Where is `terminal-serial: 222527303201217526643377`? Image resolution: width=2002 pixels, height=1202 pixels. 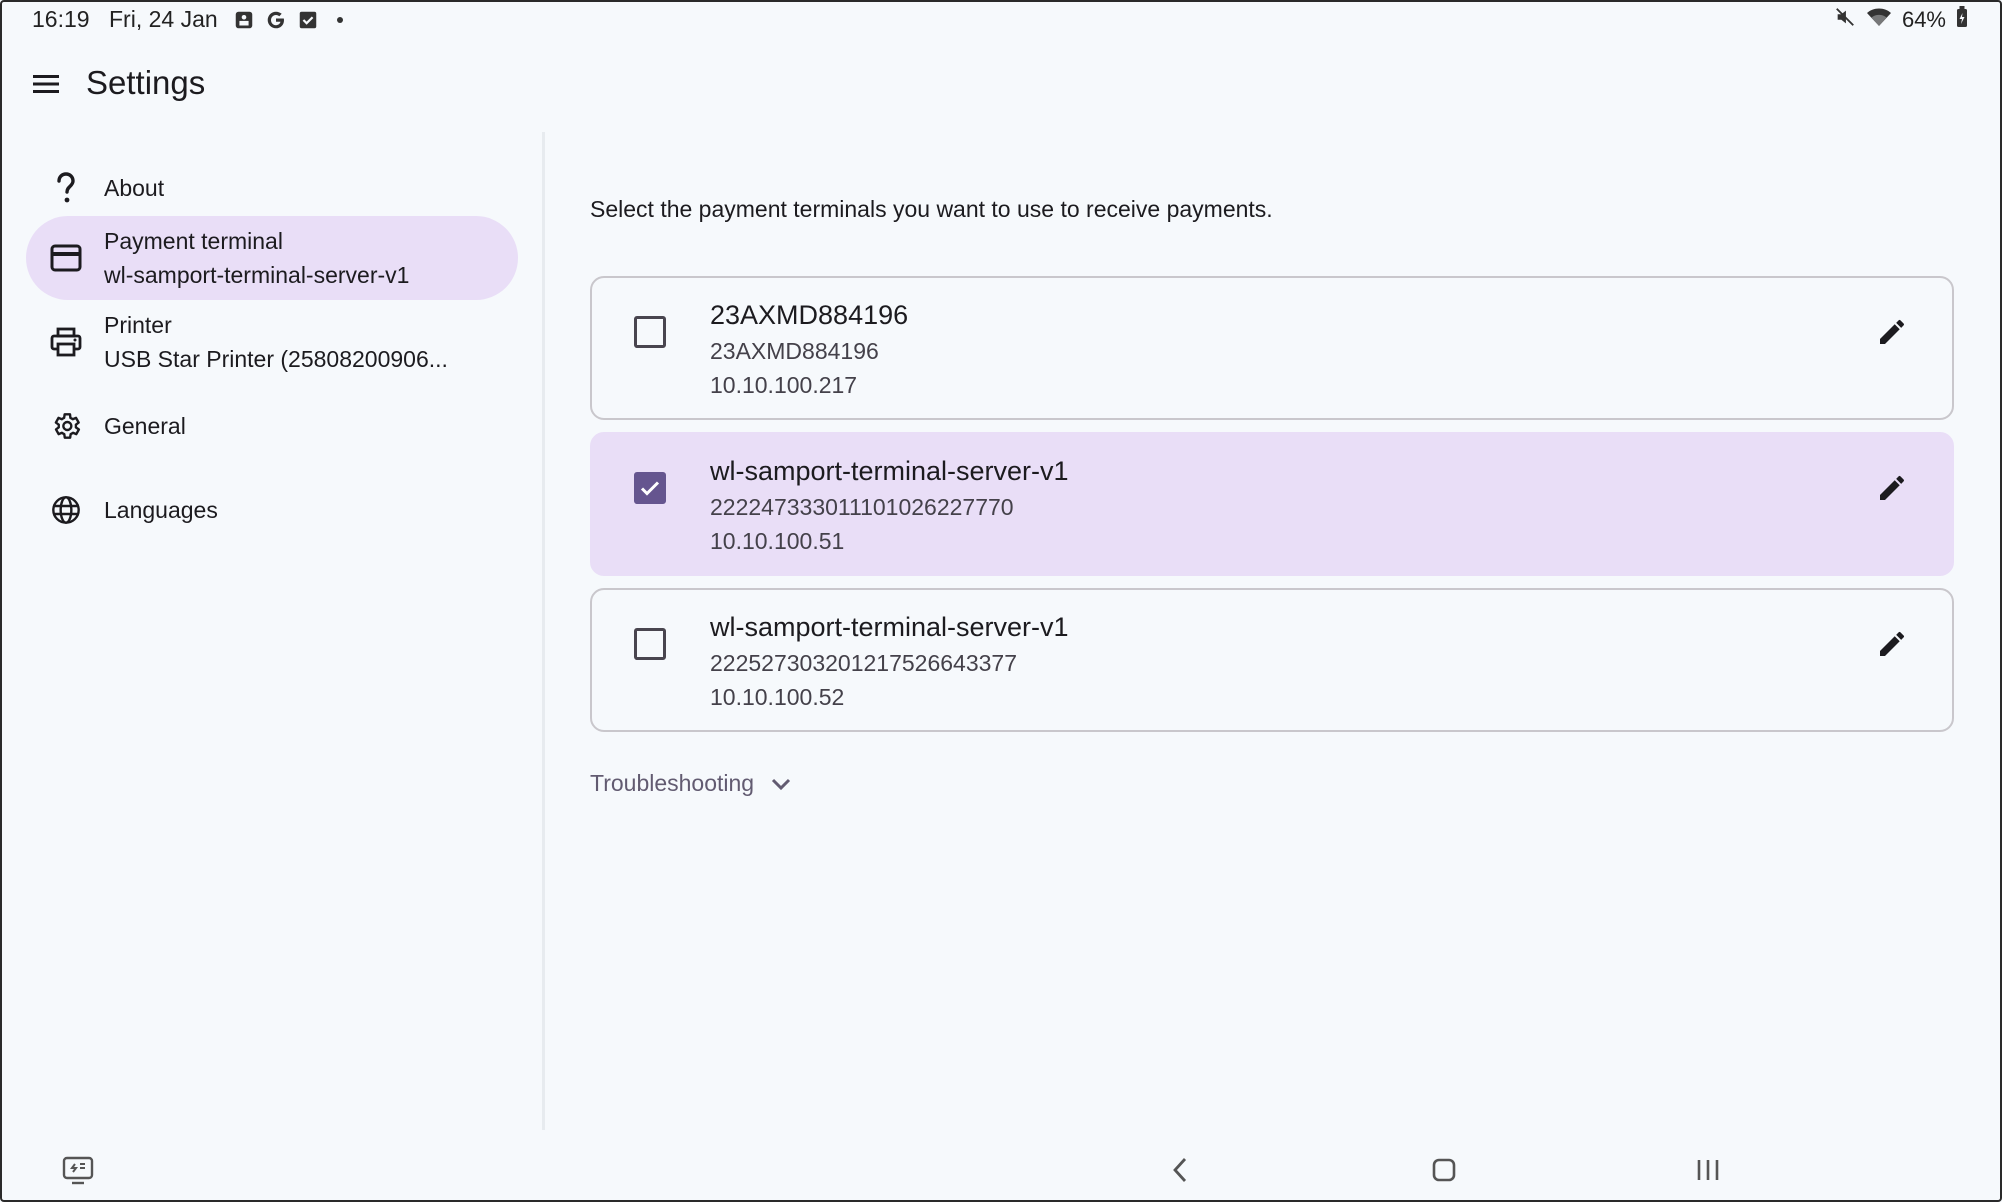 terminal-serial: 222527303201217526643377 is located at coordinates (863, 663).